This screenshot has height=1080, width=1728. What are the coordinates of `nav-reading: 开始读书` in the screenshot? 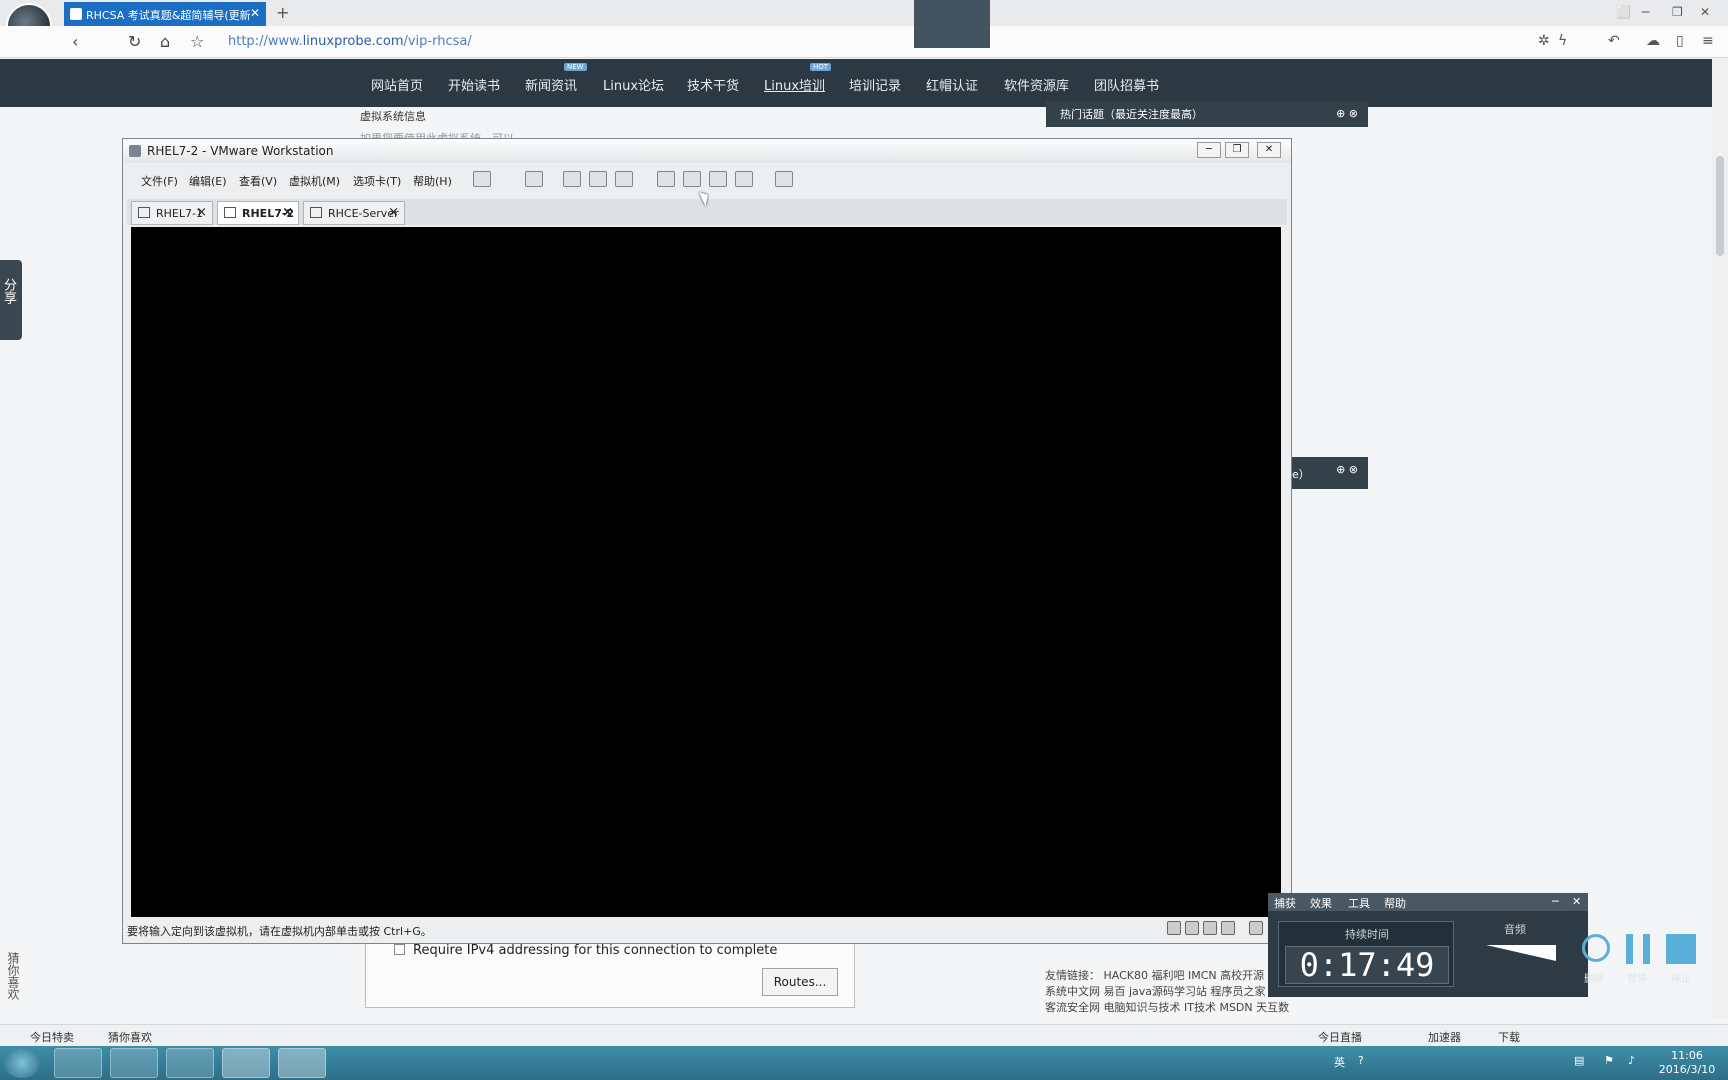 It's located at (474, 84).